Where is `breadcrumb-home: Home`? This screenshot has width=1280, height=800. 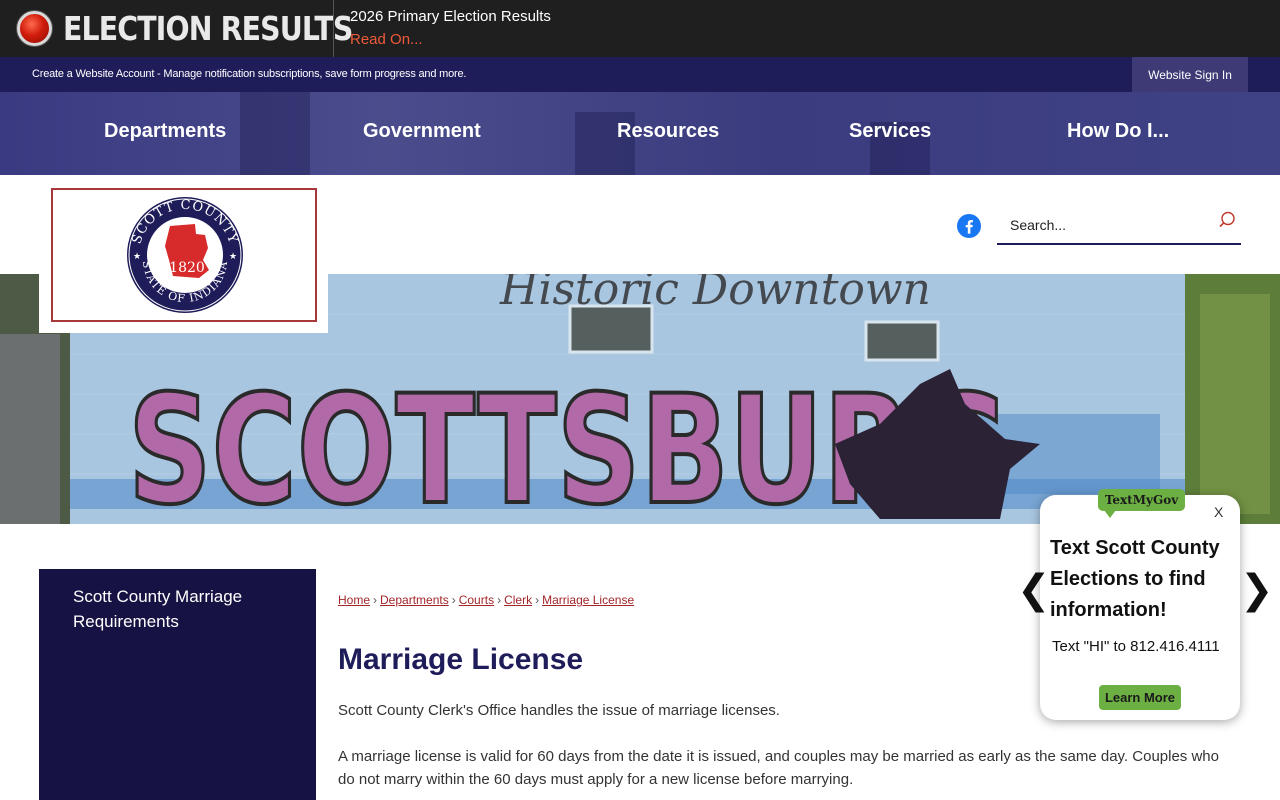
breadcrumb-home: Home is located at coordinates (354, 600).